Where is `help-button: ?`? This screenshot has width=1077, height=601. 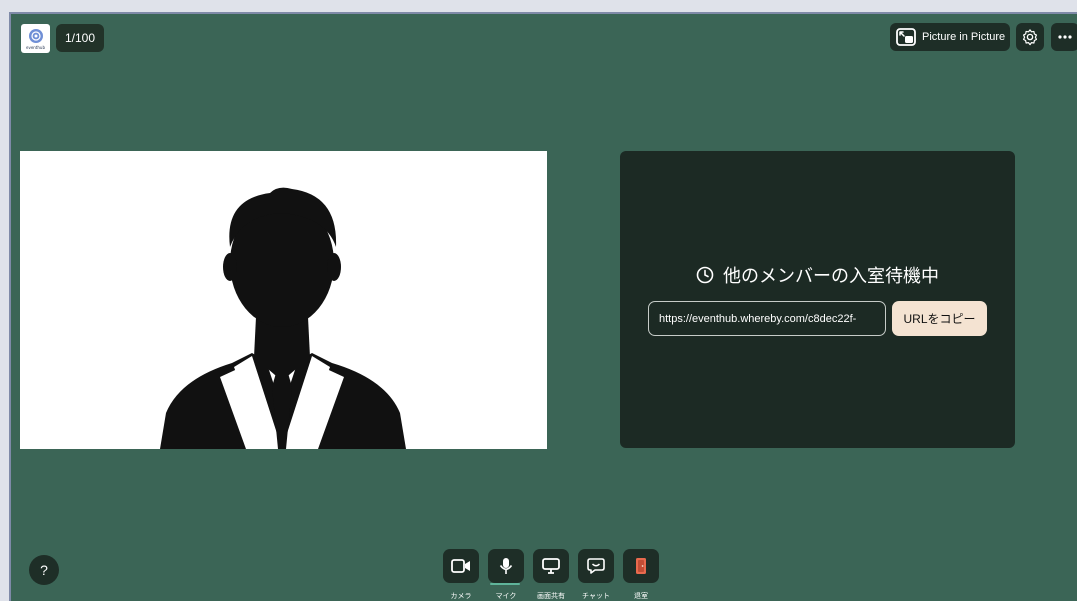
help-button: ? is located at coordinates (44, 570).